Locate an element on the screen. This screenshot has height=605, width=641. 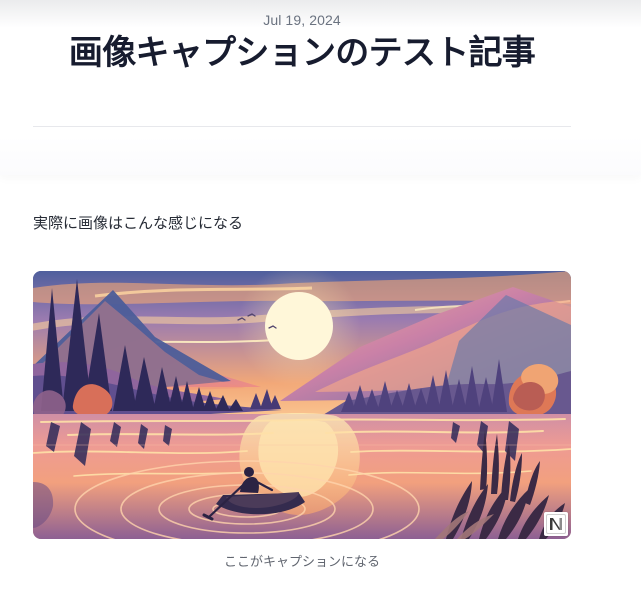
notion-logo-icon is located at coordinates (556, 524).